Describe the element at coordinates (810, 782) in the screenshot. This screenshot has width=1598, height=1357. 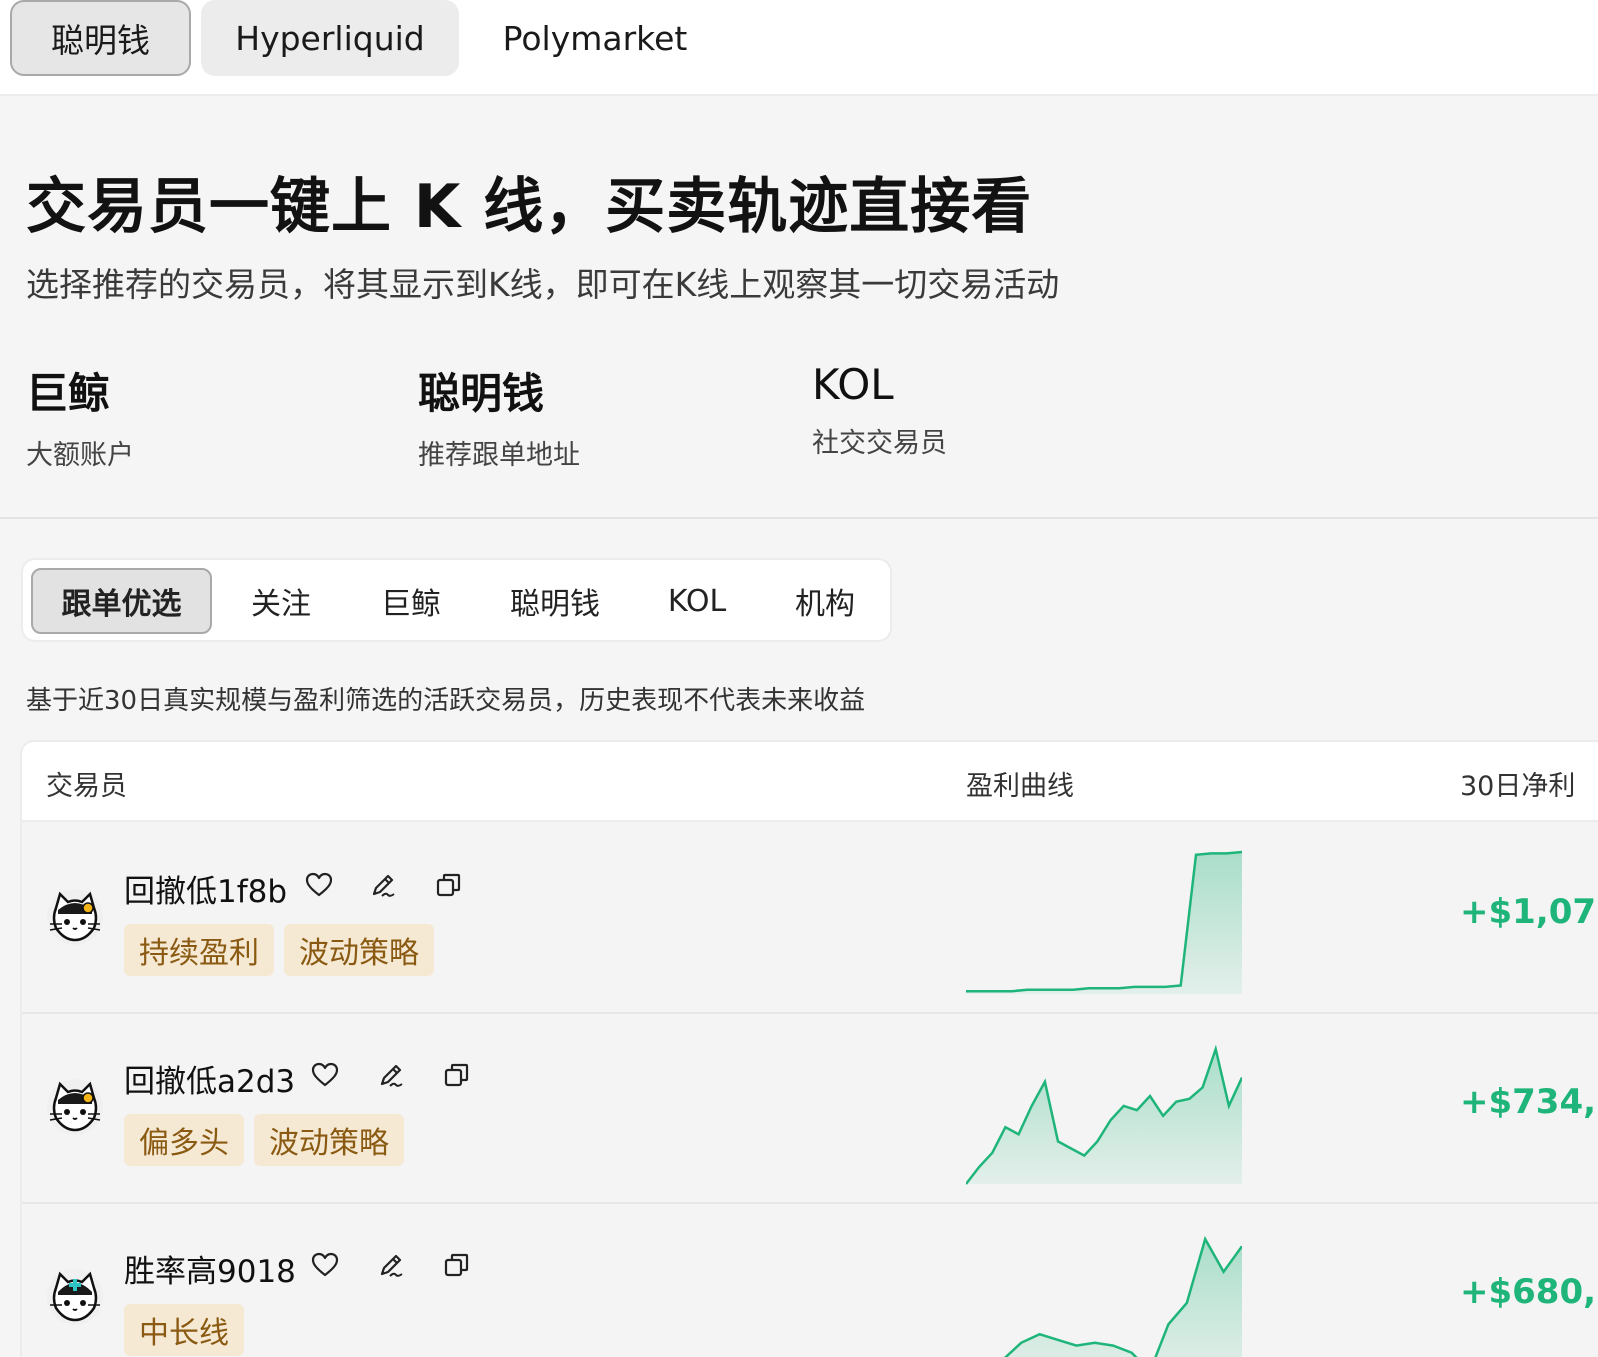
I see `table-header: 交易员 盈利曲线 30日净利` at that location.